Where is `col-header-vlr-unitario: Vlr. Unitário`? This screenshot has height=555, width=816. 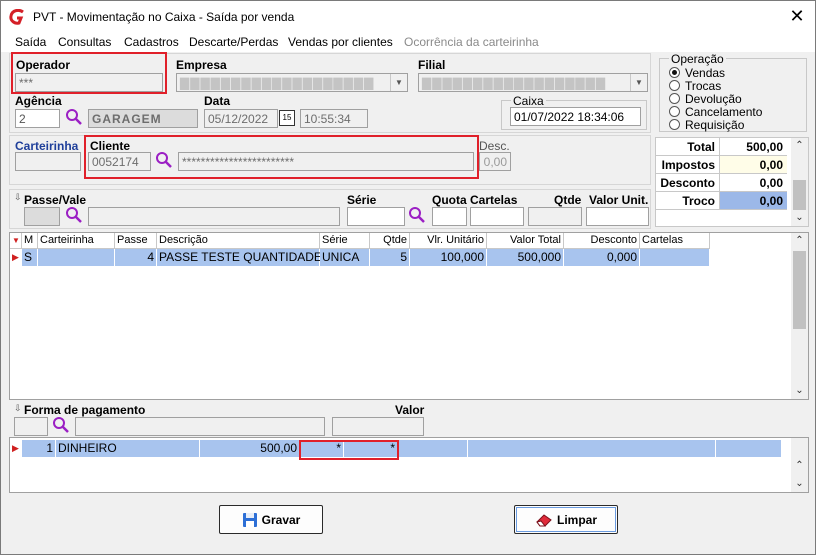
col-header-vlr-unitario: Vlr. Unitário is located at coordinates (448, 241).